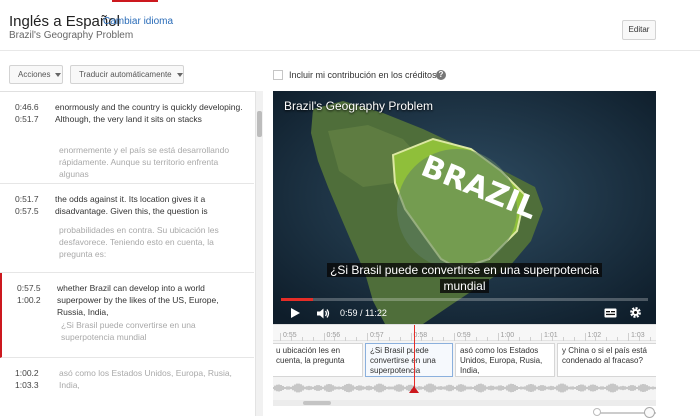 The width and height of the screenshot is (700, 418). What do you see at coordinates (323, 313) in the screenshot?
I see `volume-icon` at bounding box center [323, 313].